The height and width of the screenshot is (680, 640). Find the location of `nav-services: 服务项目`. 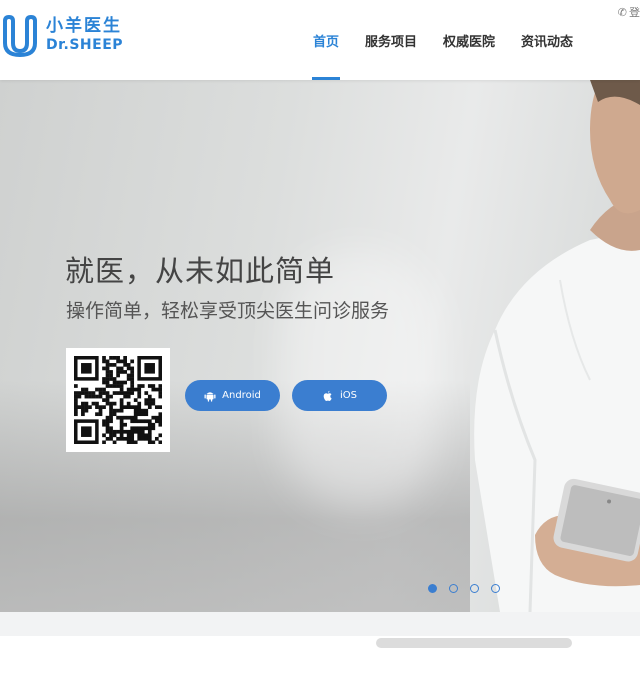

nav-services: 服务项目 is located at coordinates (391, 40).